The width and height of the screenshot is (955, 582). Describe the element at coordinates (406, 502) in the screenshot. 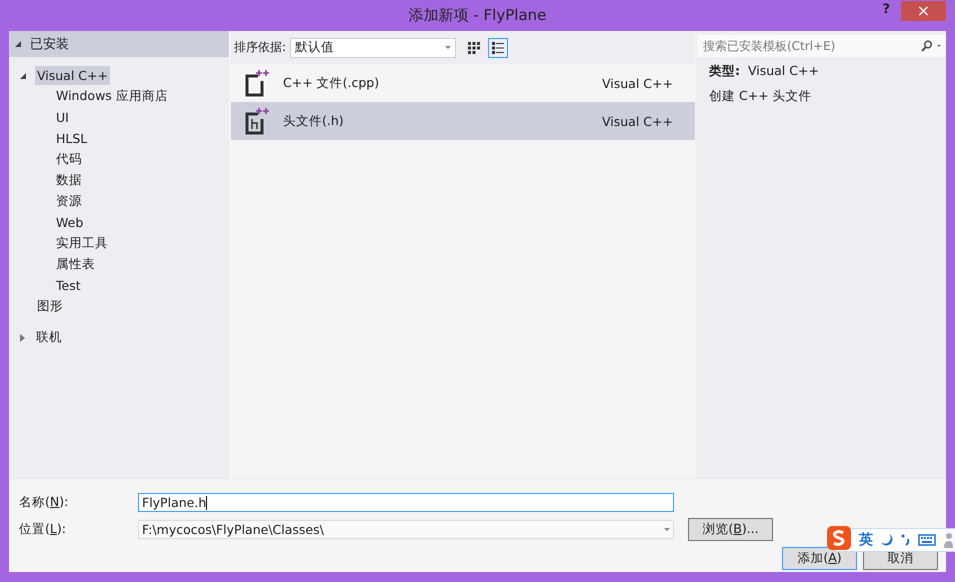

I see `name-field: FlyPlane.h` at that location.